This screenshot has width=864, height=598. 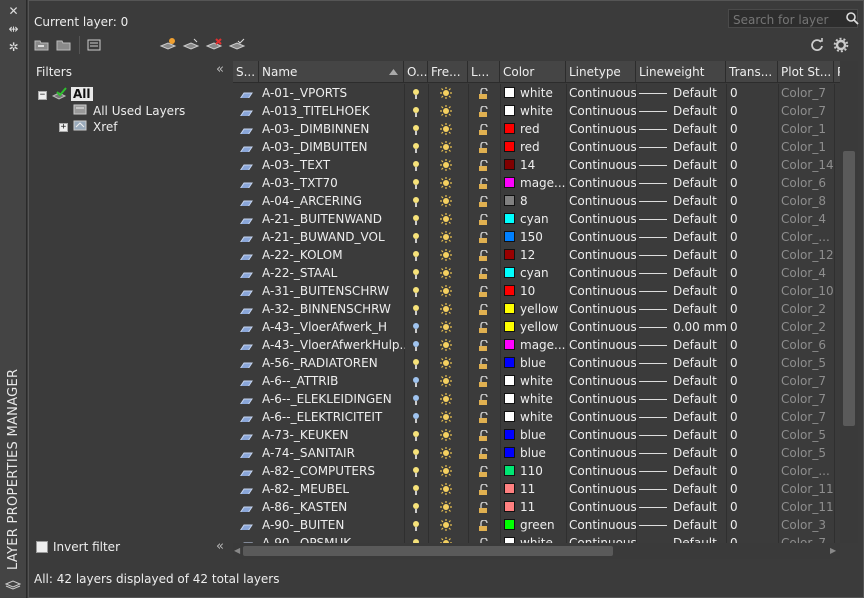 I want to click on layer-color: 150, so click(x=535, y=237).